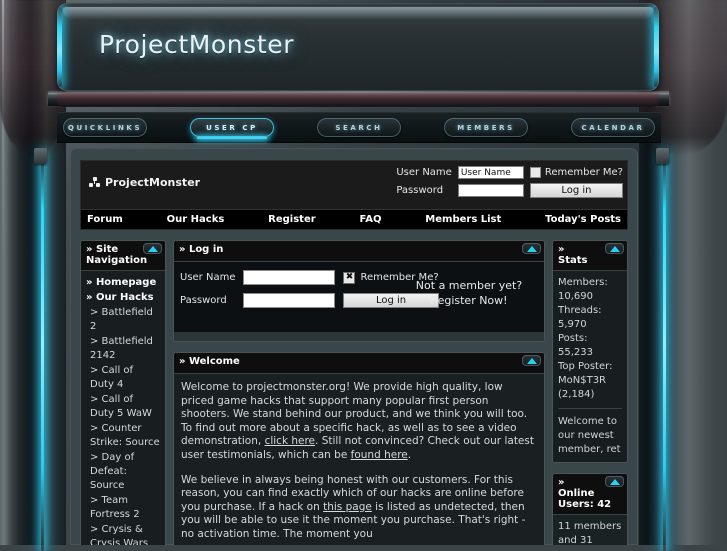 The width and height of the screenshot is (727, 551). What do you see at coordinates (371, 219) in the screenshot?
I see `tab-faq: FAQ` at bounding box center [371, 219].